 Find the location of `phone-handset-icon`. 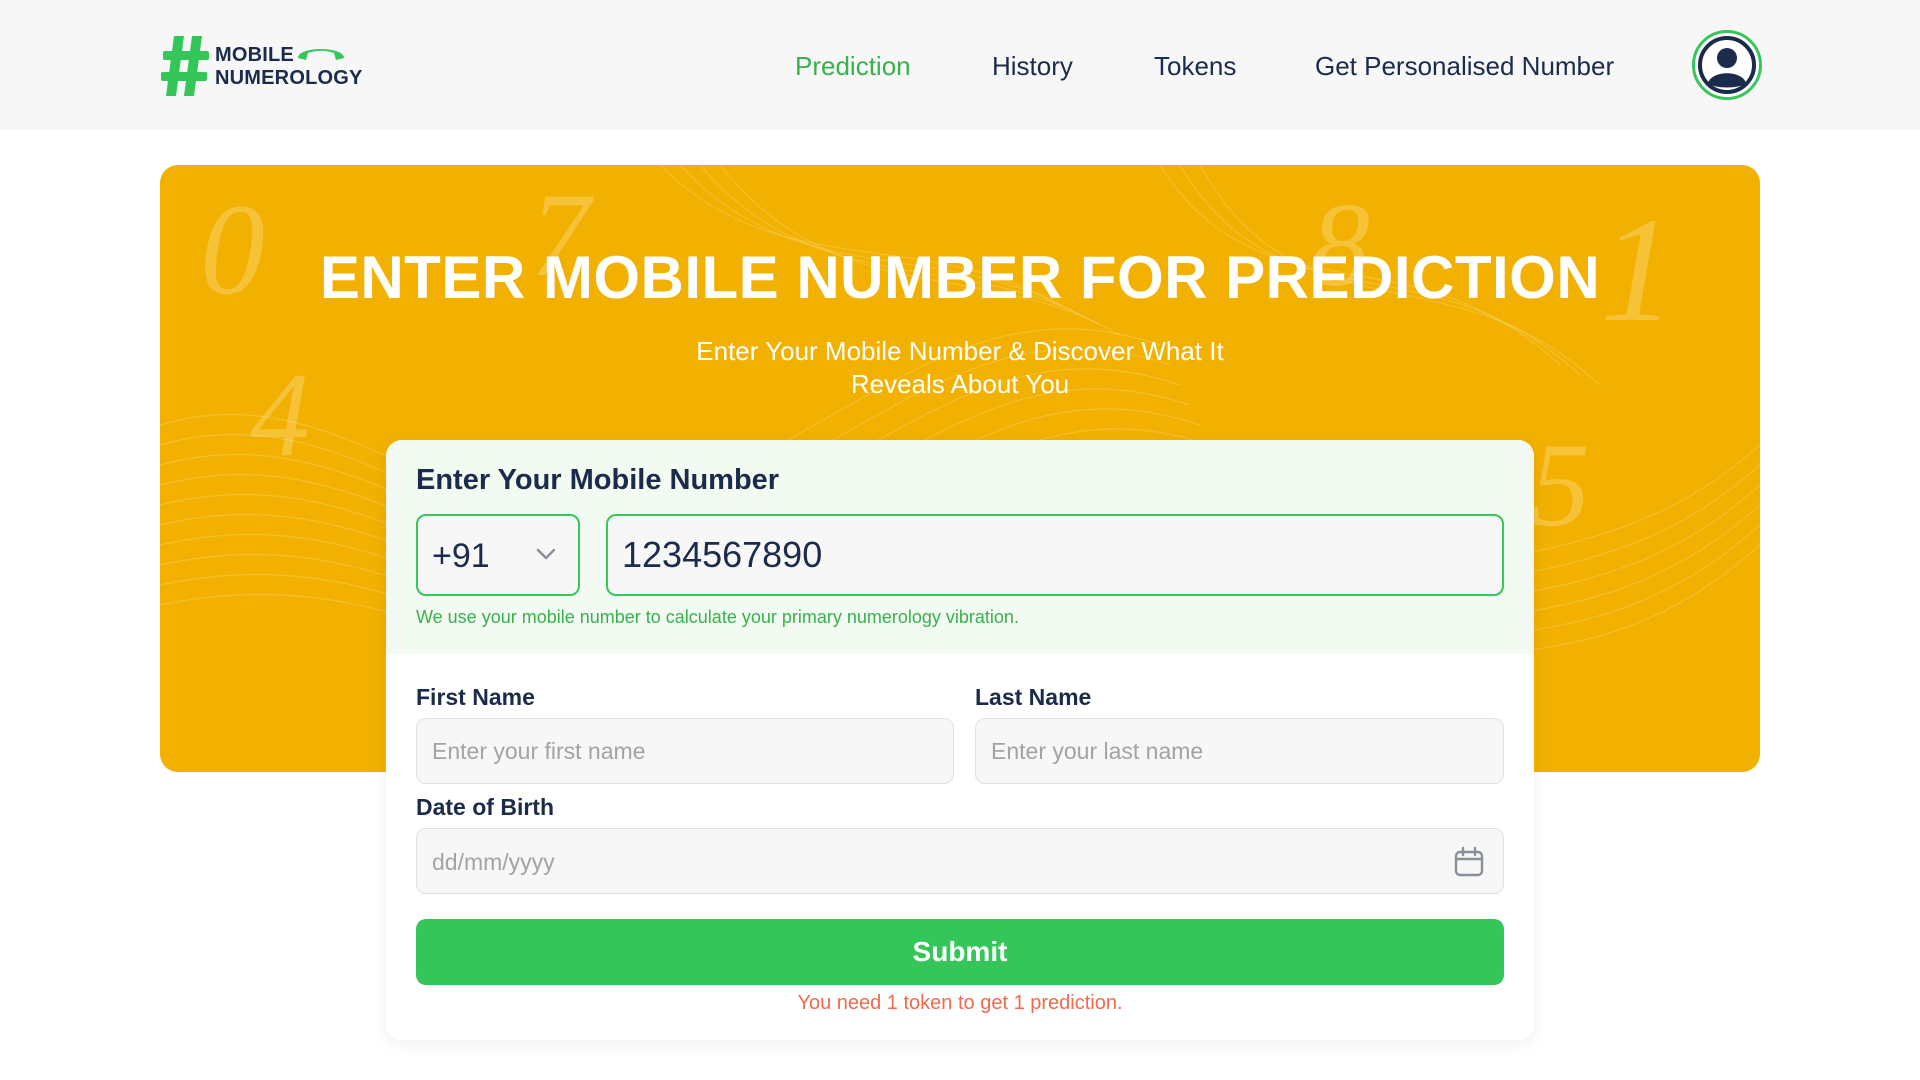

phone-handset-icon is located at coordinates (321, 54).